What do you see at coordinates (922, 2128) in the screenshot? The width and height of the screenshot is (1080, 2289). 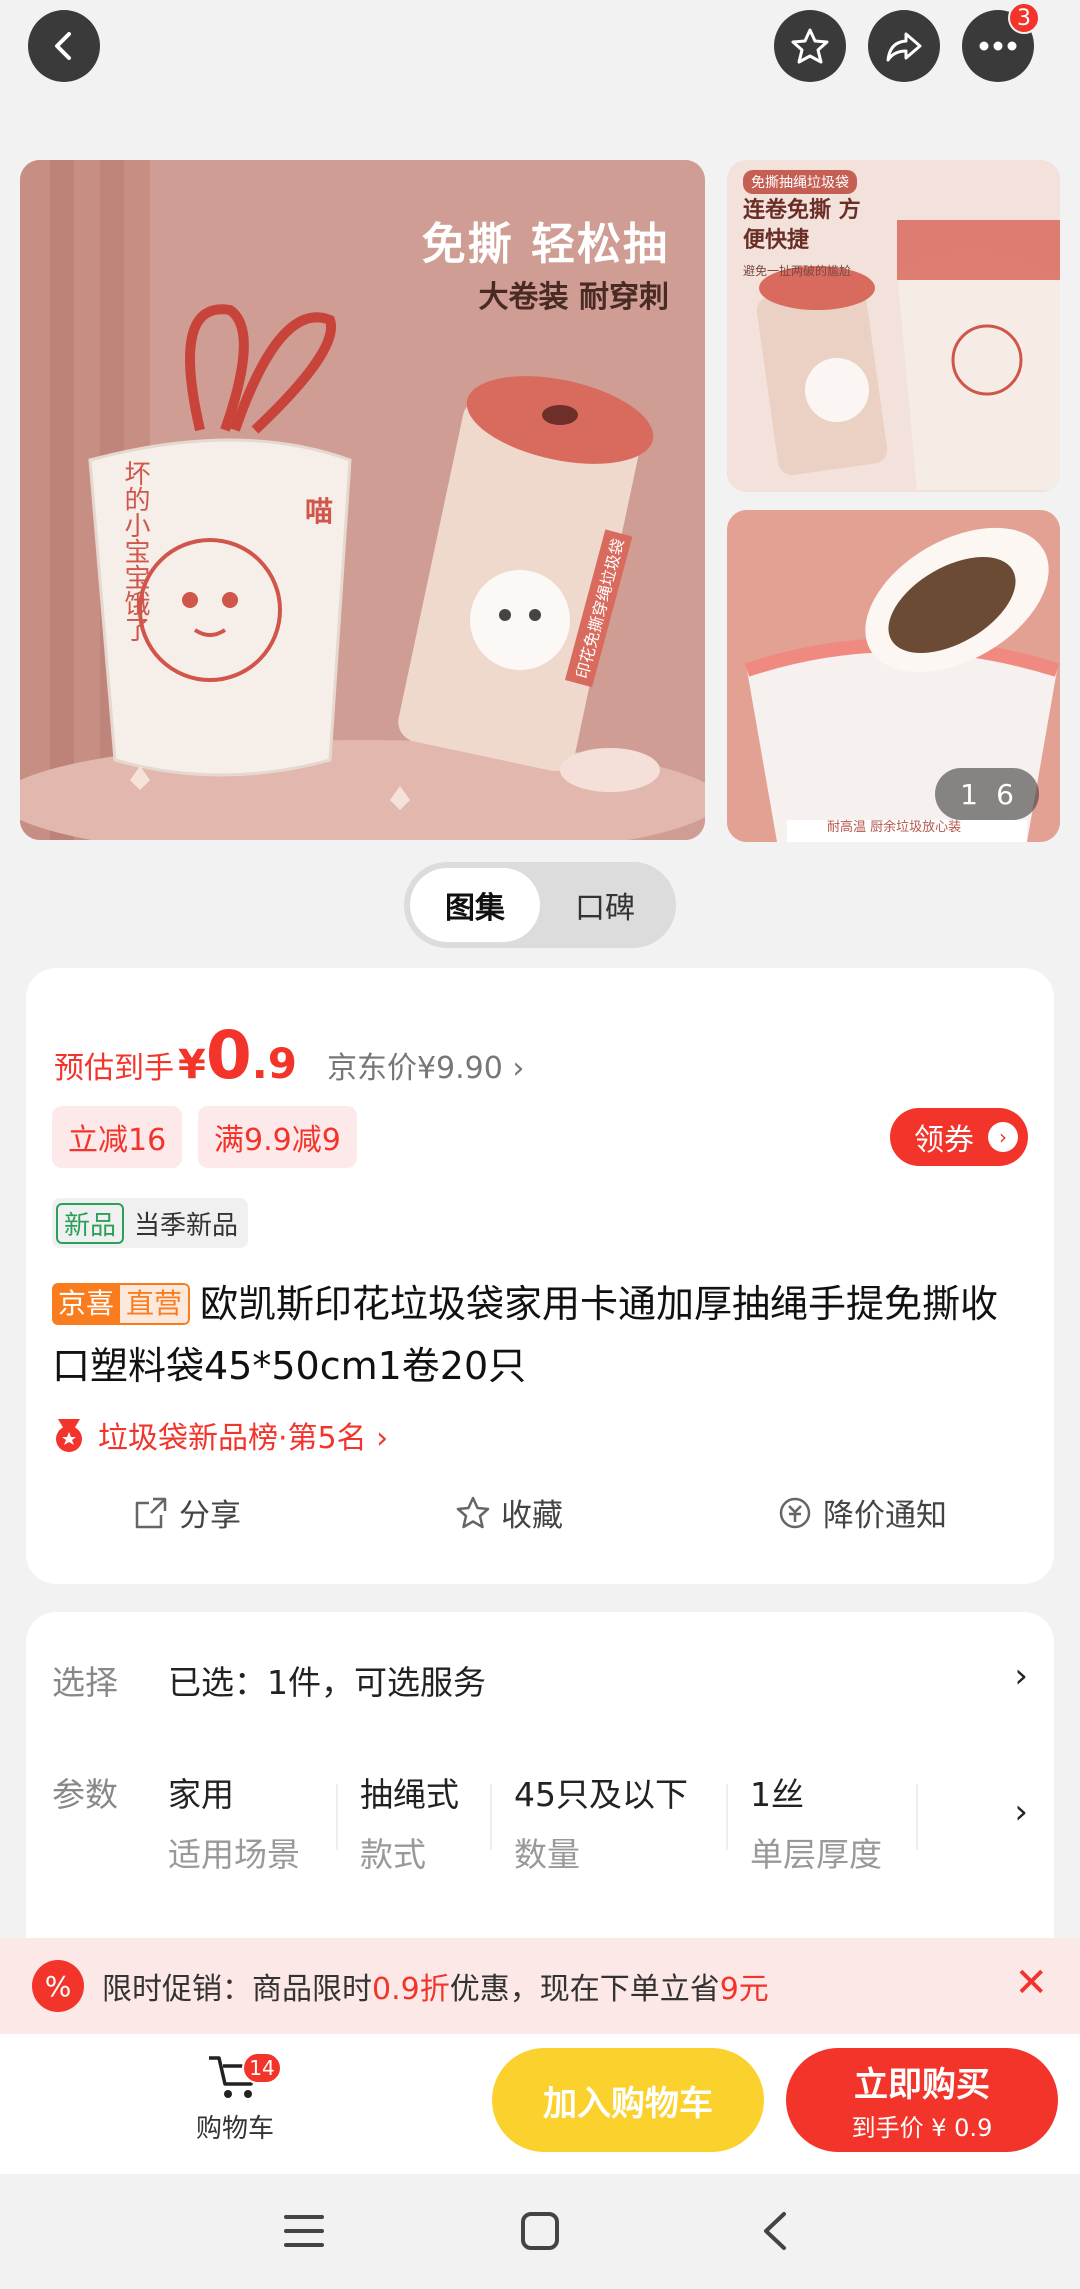 I see `buy-now-price: 到手价 ¥ 0.9` at bounding box center [922, 2128].